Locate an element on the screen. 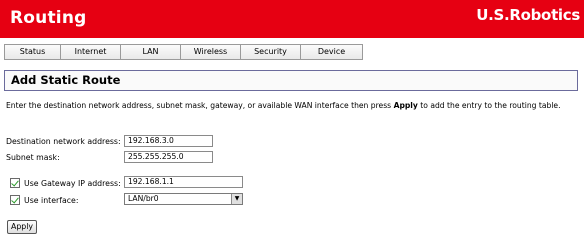  gateway-input: 192.168.1.1 is located at coordinates (183, 182).